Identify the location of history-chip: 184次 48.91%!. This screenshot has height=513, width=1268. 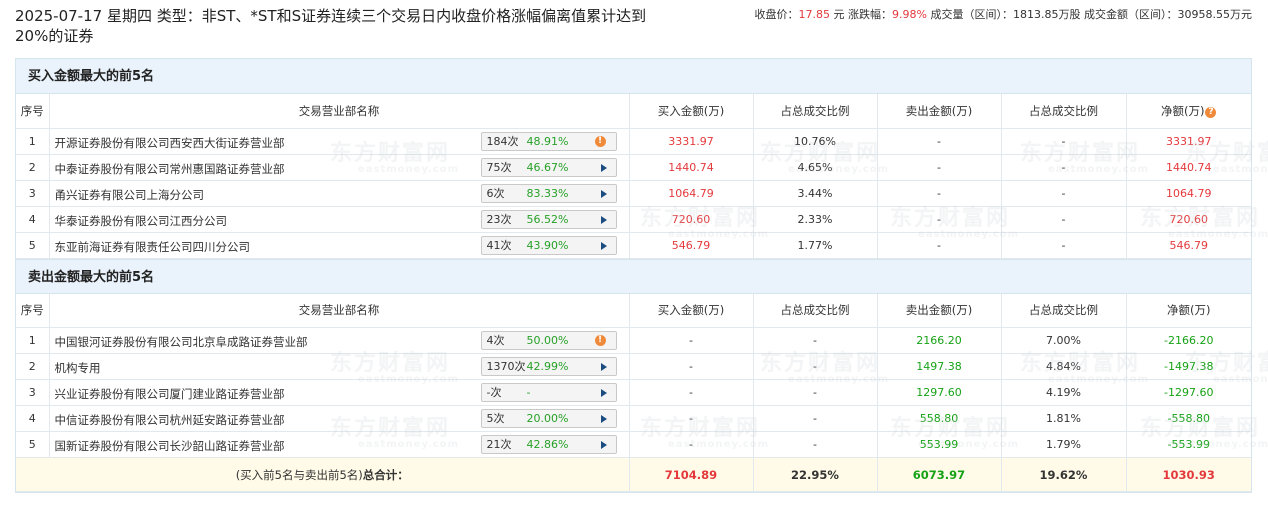
(548, 141).